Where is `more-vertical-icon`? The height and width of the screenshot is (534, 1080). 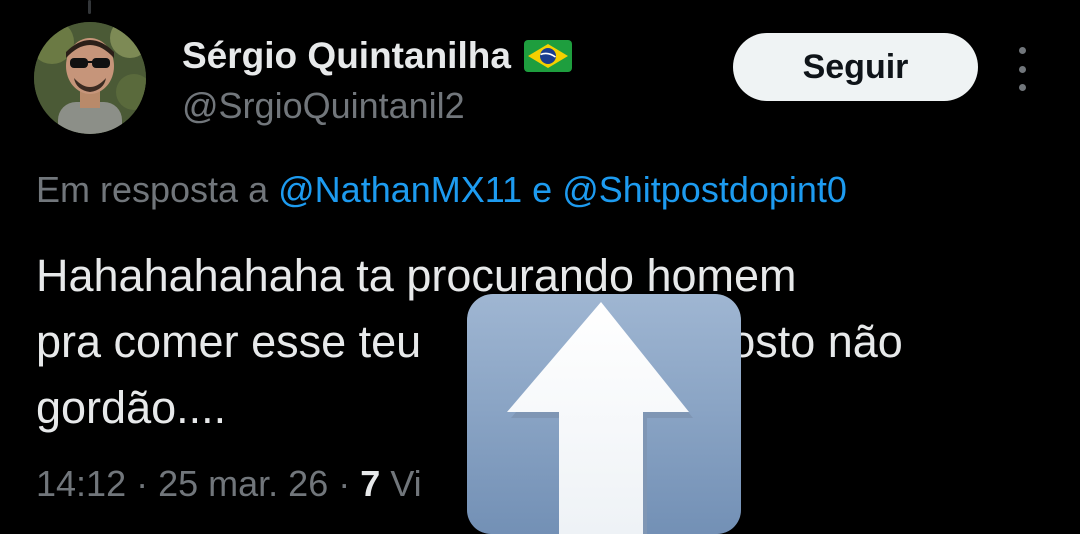
more-vertical-icon is located at coordinates (1022, 69).